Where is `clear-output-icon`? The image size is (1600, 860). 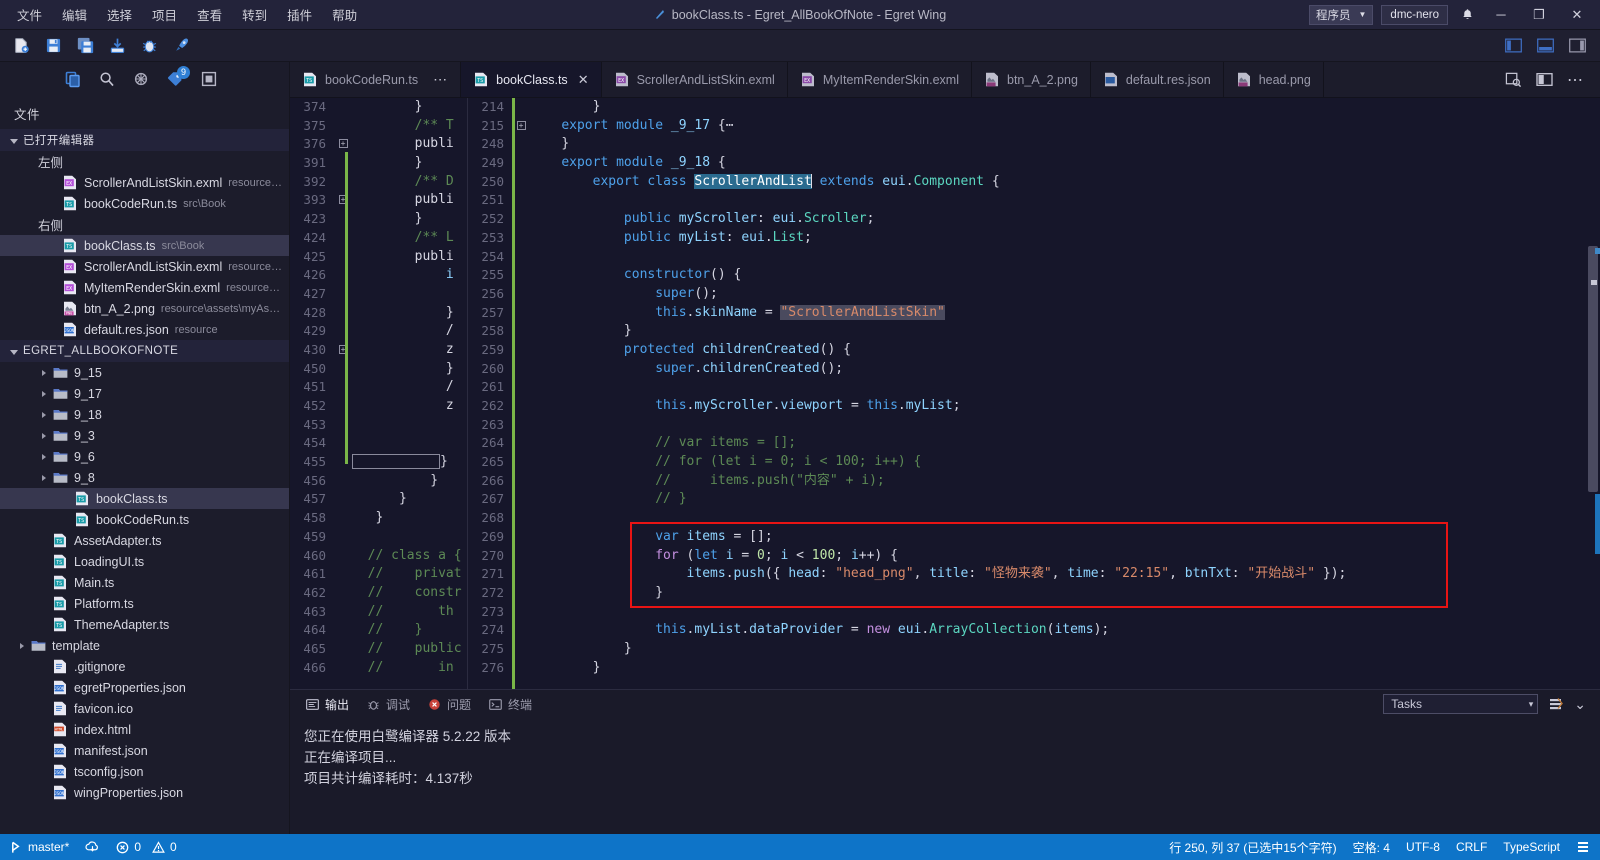 clear-output-icon is located at coordinates (1556, 704).